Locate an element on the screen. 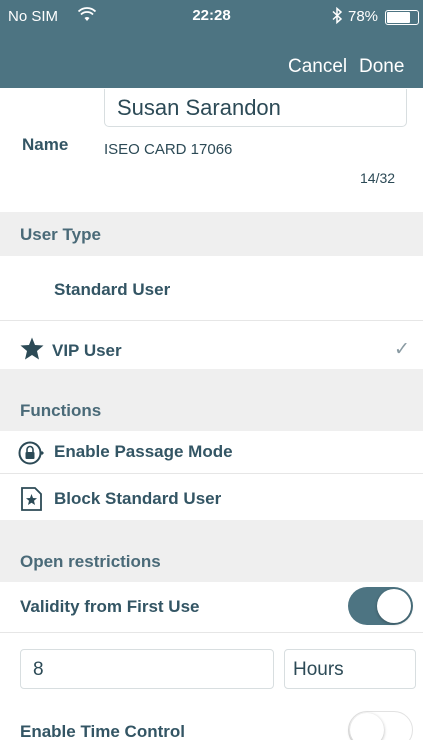 The image size is (423, 740). section-header: Open restrictions is located at coordinates (90, 561).